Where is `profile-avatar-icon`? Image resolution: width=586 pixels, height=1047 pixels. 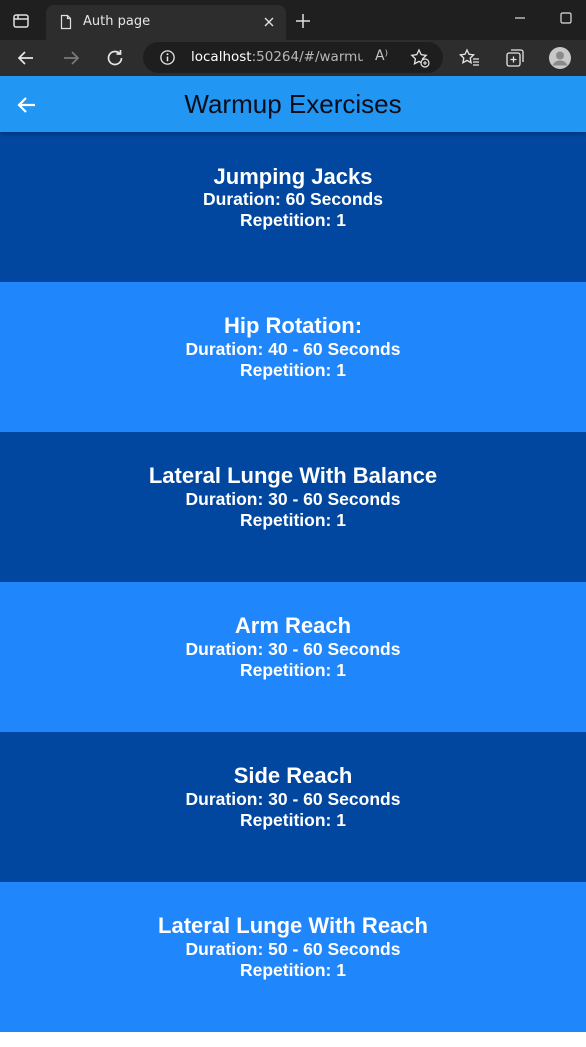 profile-avatar-icon is located at coordinates (560, 58).